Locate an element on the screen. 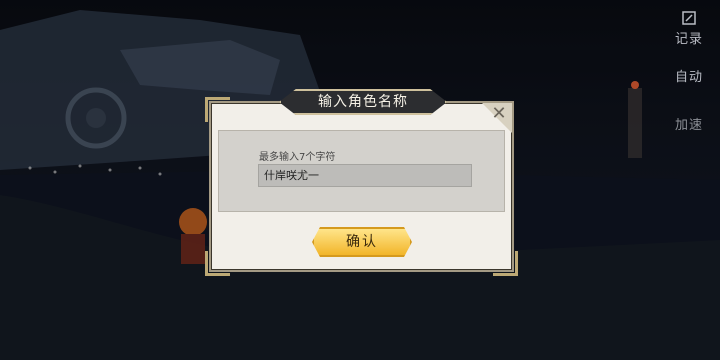  confirm-button: 确认 is located at coordinates (362, 242).